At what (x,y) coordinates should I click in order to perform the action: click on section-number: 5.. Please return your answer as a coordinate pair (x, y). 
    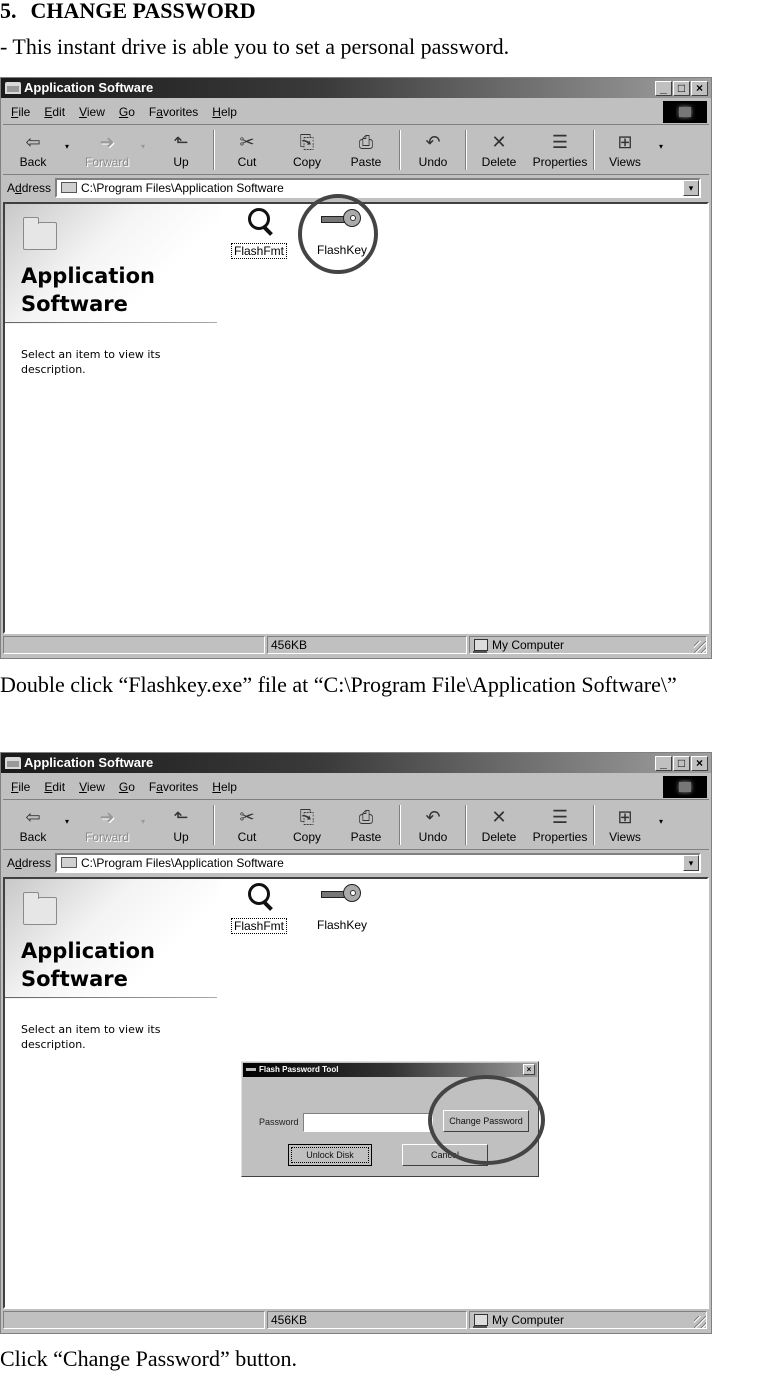
    Looking at the image, I should click on (8, 11).